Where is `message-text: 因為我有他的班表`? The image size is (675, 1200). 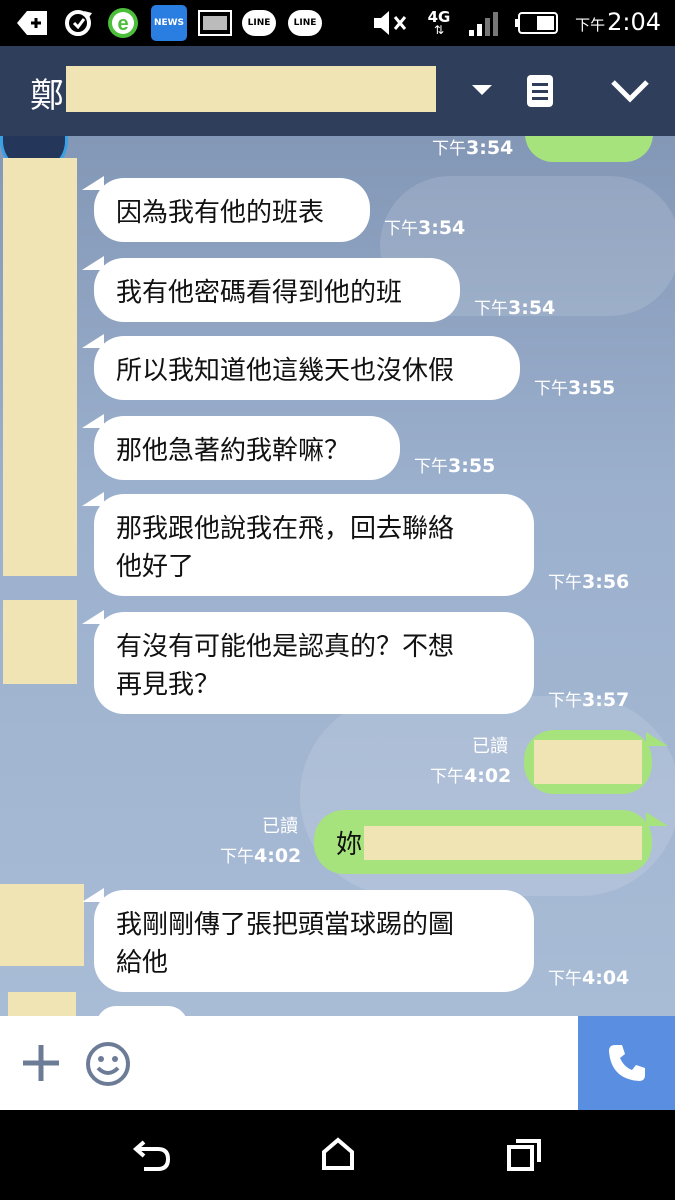
message-text: 因為我有他的班表 is located at coordinates (220, 213).